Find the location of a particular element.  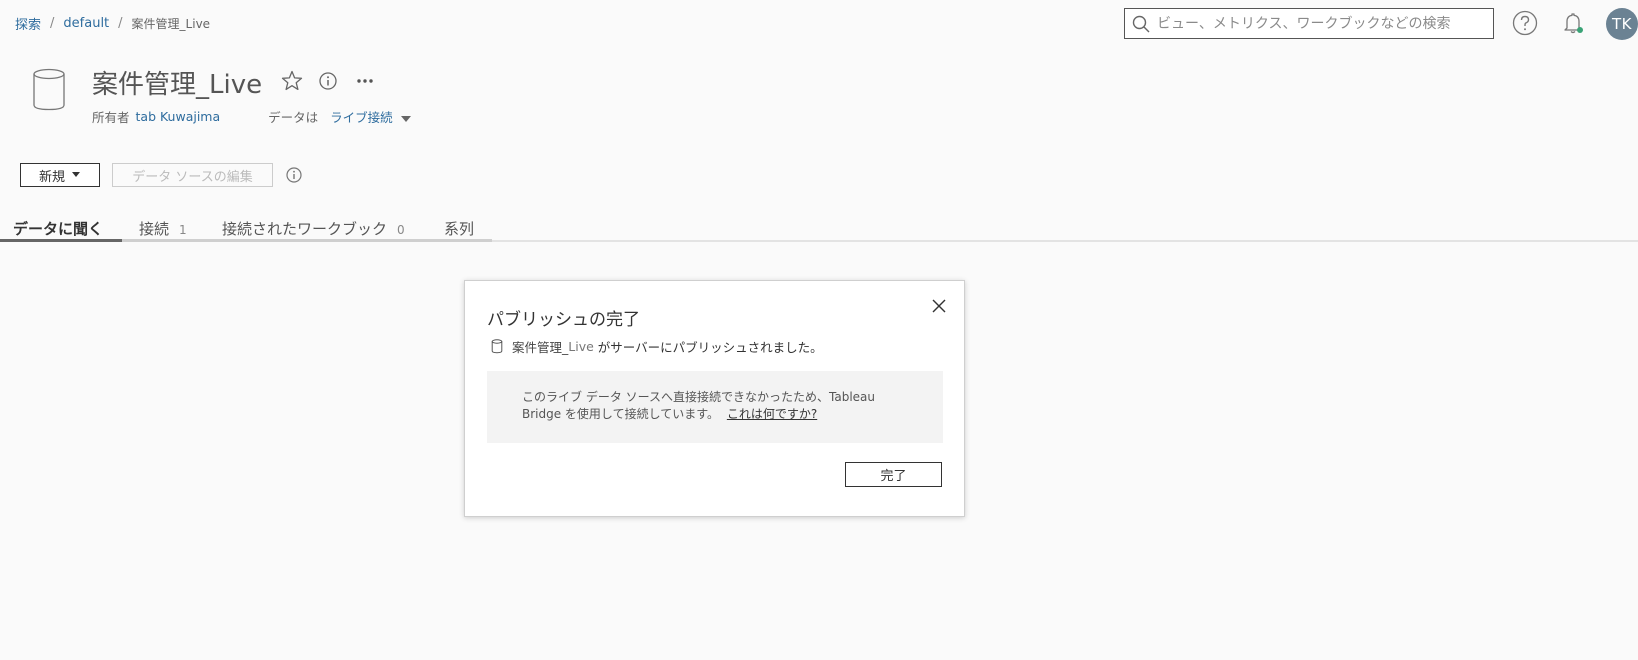

tab-ask-data: データに聞く is located at coordinates (58, 228).